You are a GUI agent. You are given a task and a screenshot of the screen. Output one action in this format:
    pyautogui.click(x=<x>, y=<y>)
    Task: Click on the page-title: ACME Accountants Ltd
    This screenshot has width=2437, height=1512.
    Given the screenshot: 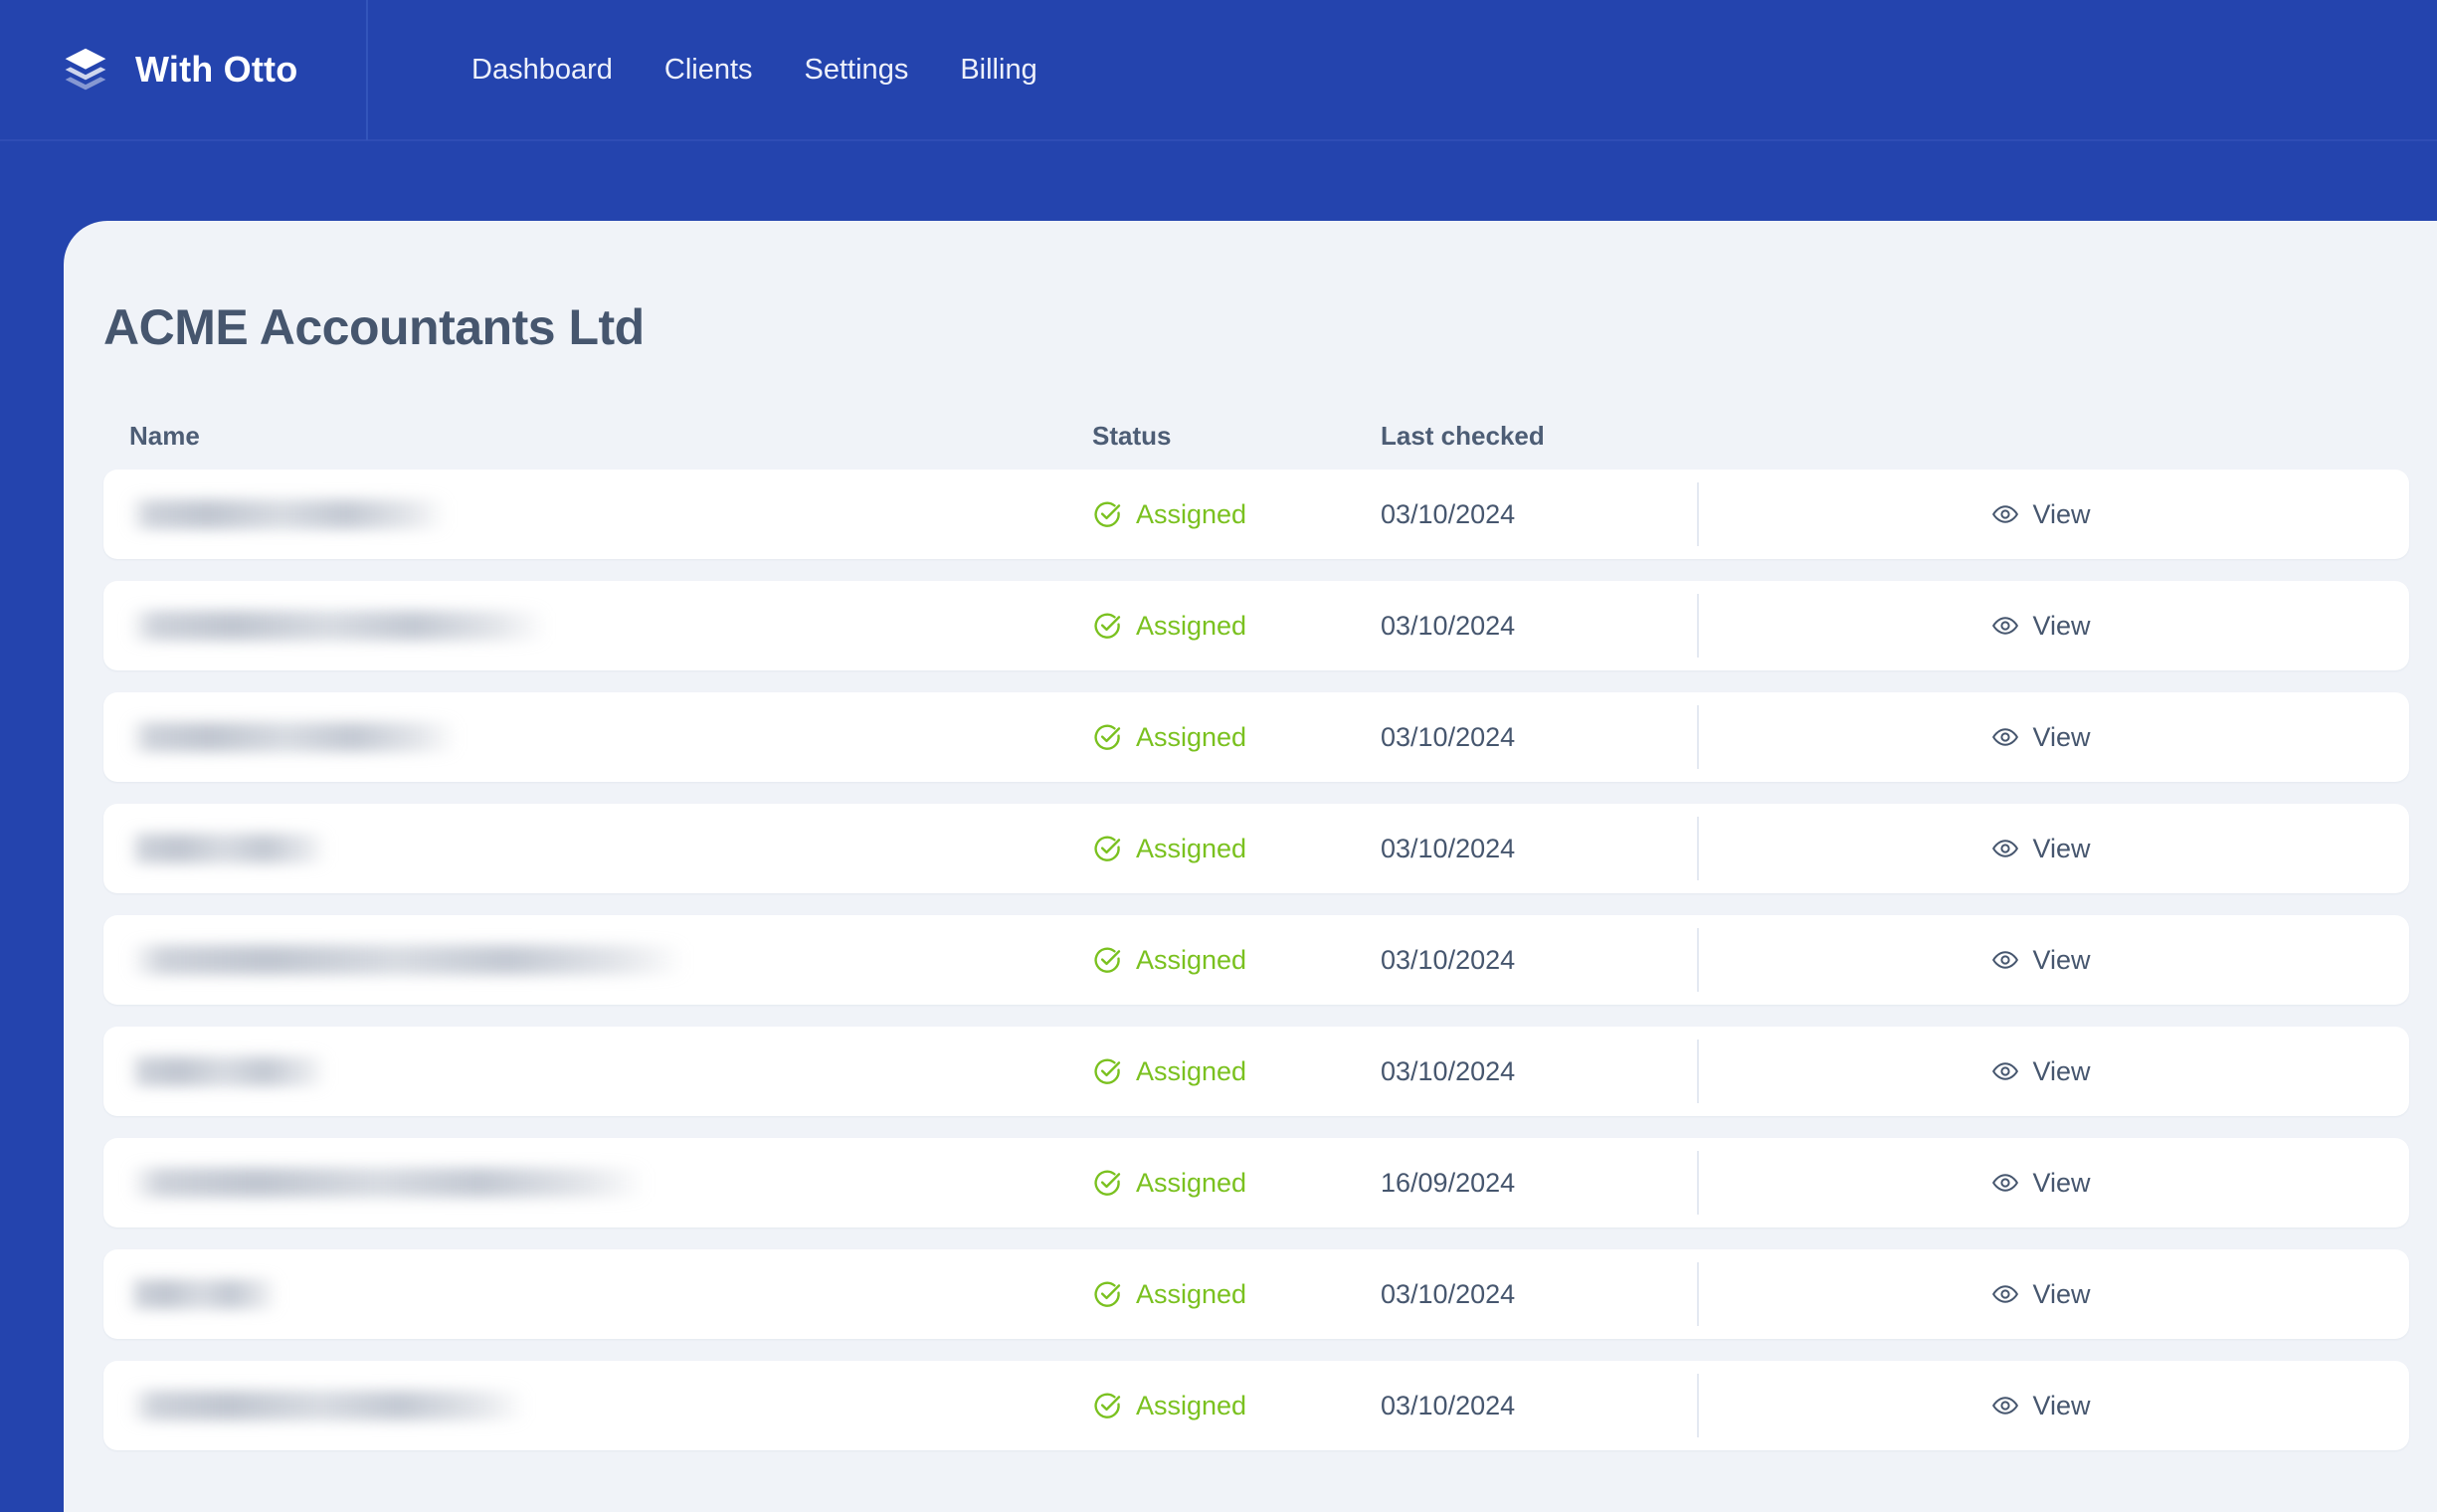 What is the action you would take?
    pyautogui.click(x=374, y=327)
    